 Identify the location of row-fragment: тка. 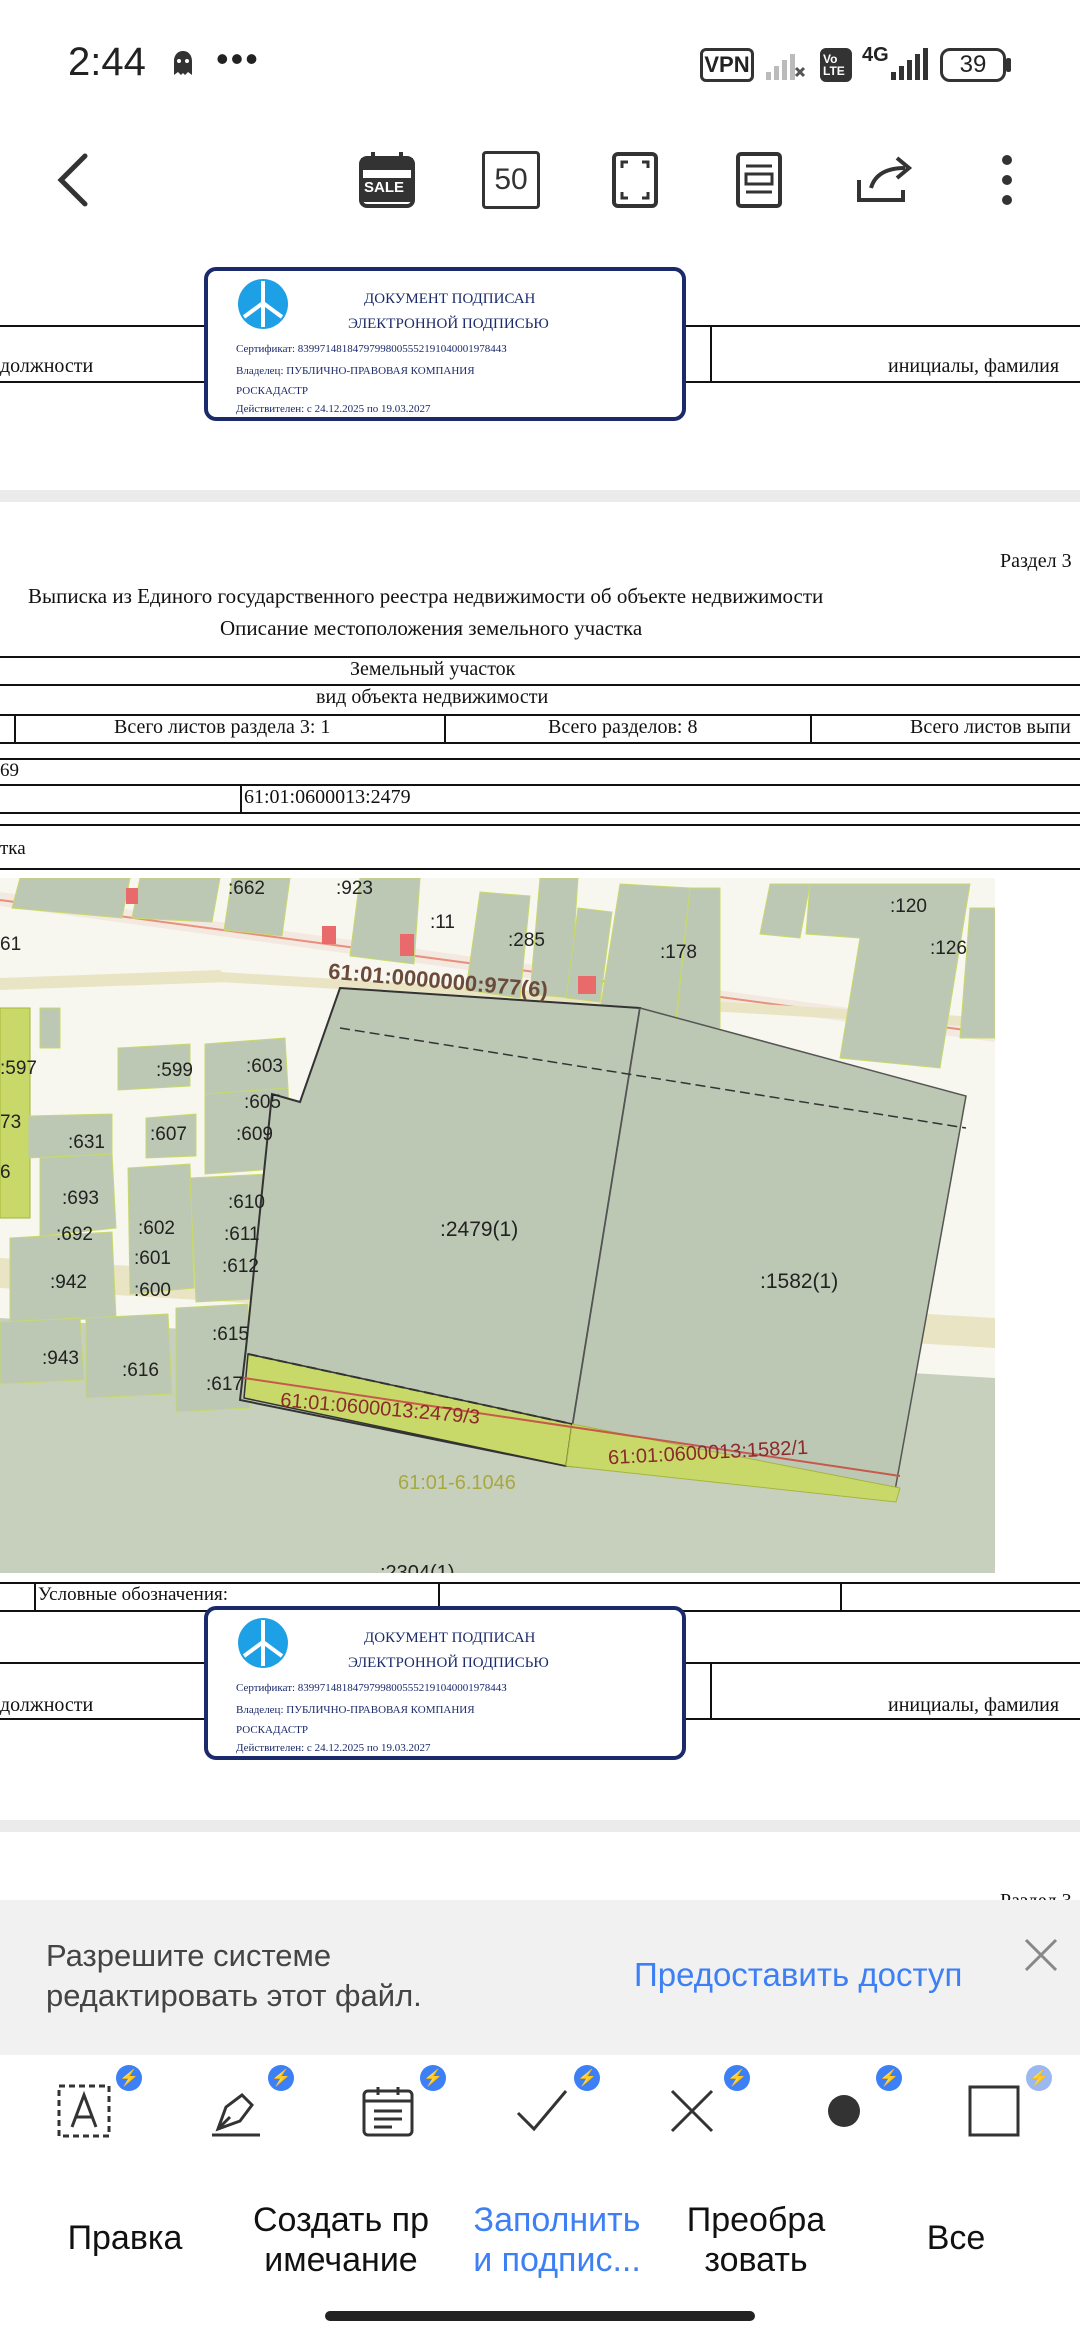
(13, 848).